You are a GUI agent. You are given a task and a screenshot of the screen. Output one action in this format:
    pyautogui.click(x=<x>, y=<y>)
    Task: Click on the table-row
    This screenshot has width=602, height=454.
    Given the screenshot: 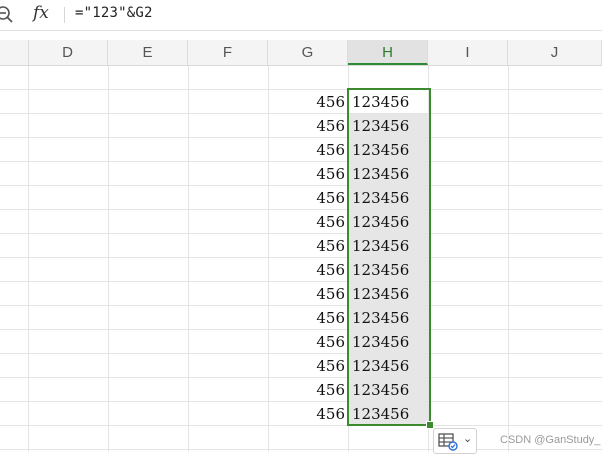 What is the action you would take?
    pyautogui.click(x=301, y=78)
    